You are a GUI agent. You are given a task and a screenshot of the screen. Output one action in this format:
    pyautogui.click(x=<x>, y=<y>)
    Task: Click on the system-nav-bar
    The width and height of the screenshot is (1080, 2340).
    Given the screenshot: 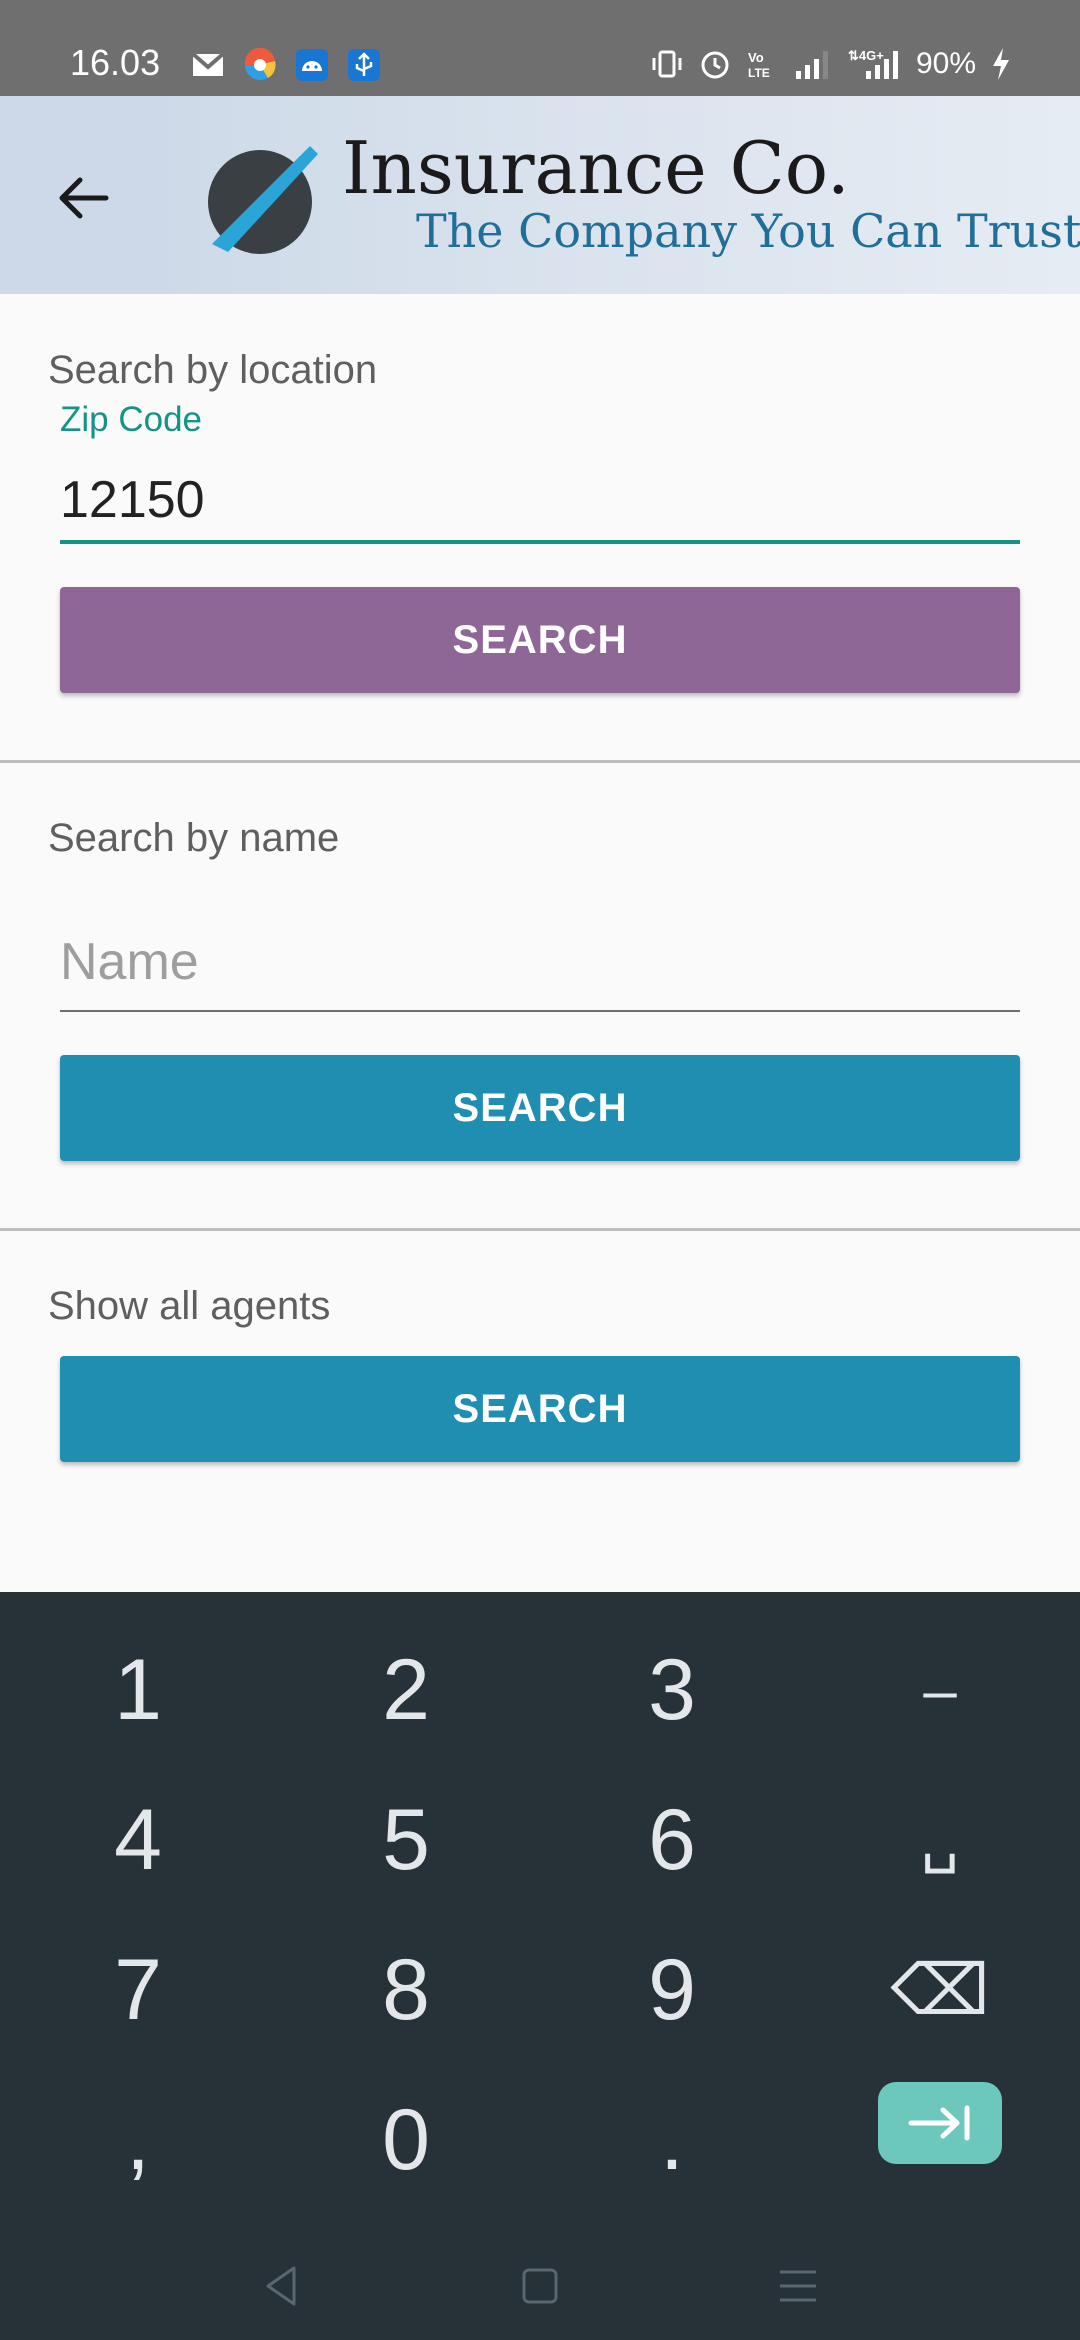 What is the action you would take?
    pyautogui.click(x=540, y=2285)
    